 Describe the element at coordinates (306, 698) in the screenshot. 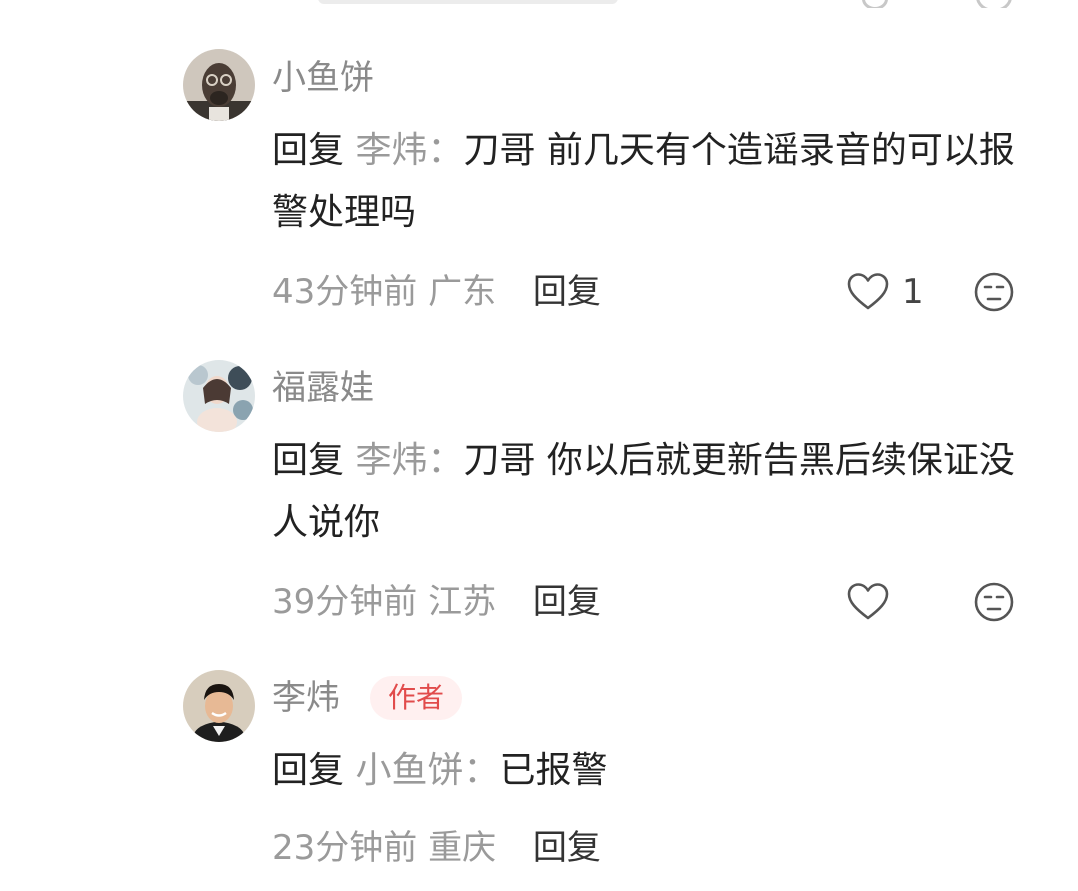

I see `username: 李炜` at that location.